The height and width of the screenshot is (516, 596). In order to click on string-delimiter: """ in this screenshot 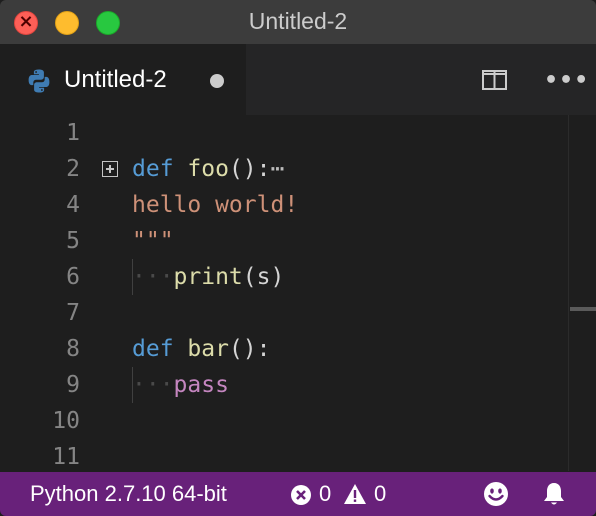, I will do `click(153, 241)`.